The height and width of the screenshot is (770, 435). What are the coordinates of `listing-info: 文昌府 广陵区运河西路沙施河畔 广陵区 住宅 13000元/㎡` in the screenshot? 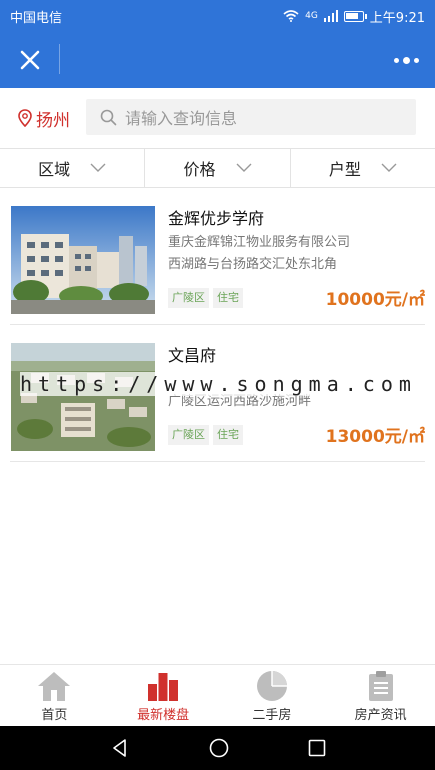 It's located at (296, 397).